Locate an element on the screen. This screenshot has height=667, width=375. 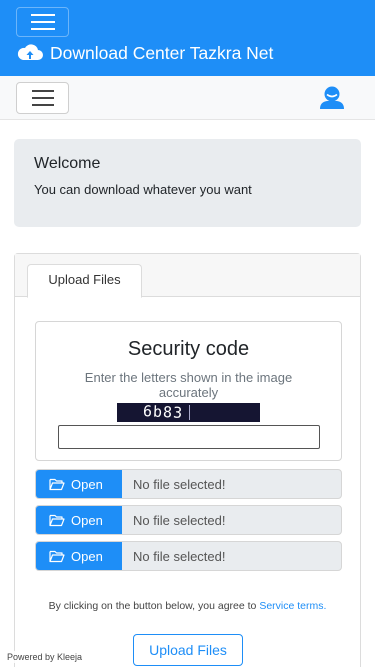
top-menu-toggle is located at coordinates (42, 22).